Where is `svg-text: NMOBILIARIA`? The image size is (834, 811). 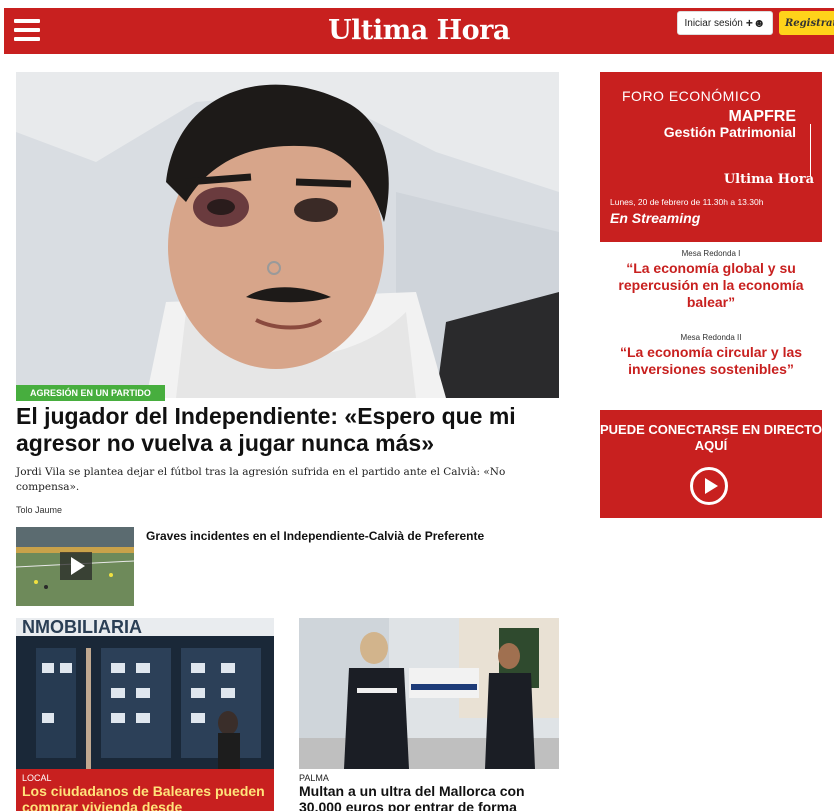
svg-text: NMOBILIARIA is located at coordinates (82, 627).